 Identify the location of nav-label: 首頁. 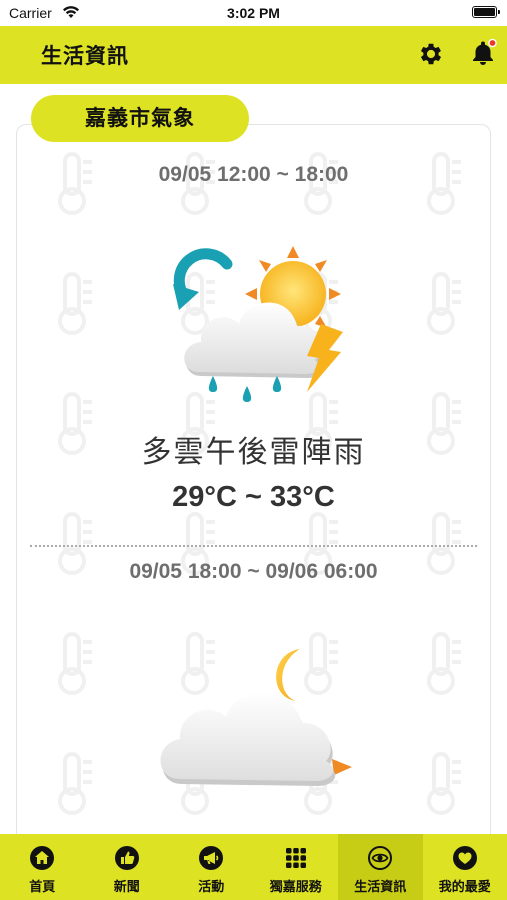
(42, 887).